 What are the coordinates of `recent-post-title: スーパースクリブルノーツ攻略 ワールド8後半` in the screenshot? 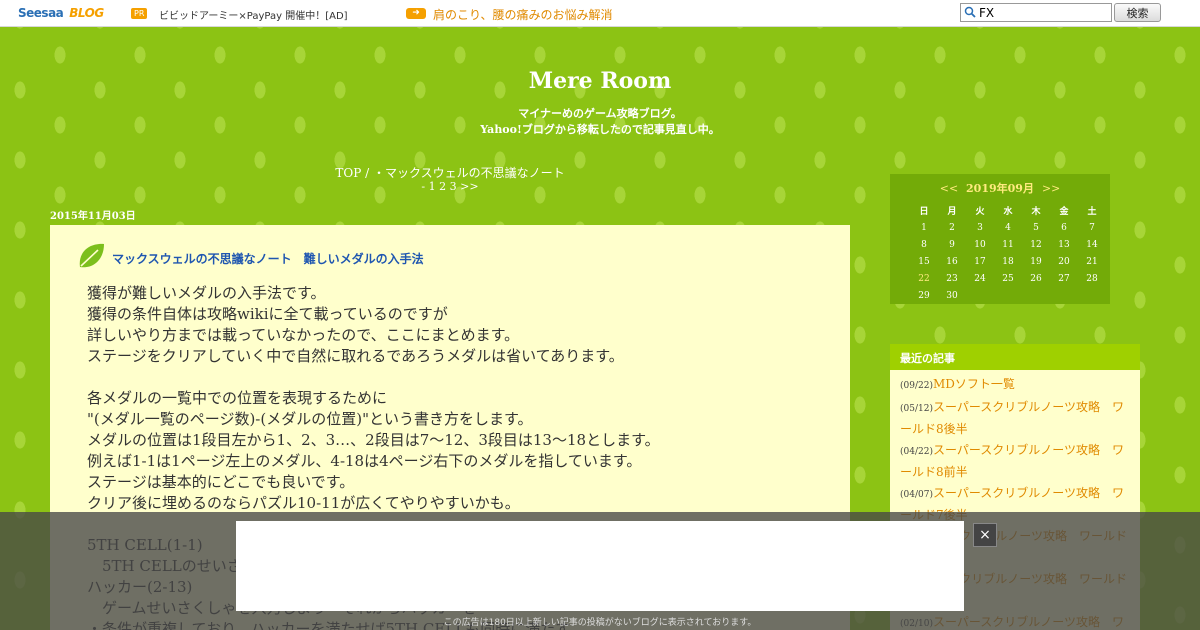 It's located at (1012, 418).